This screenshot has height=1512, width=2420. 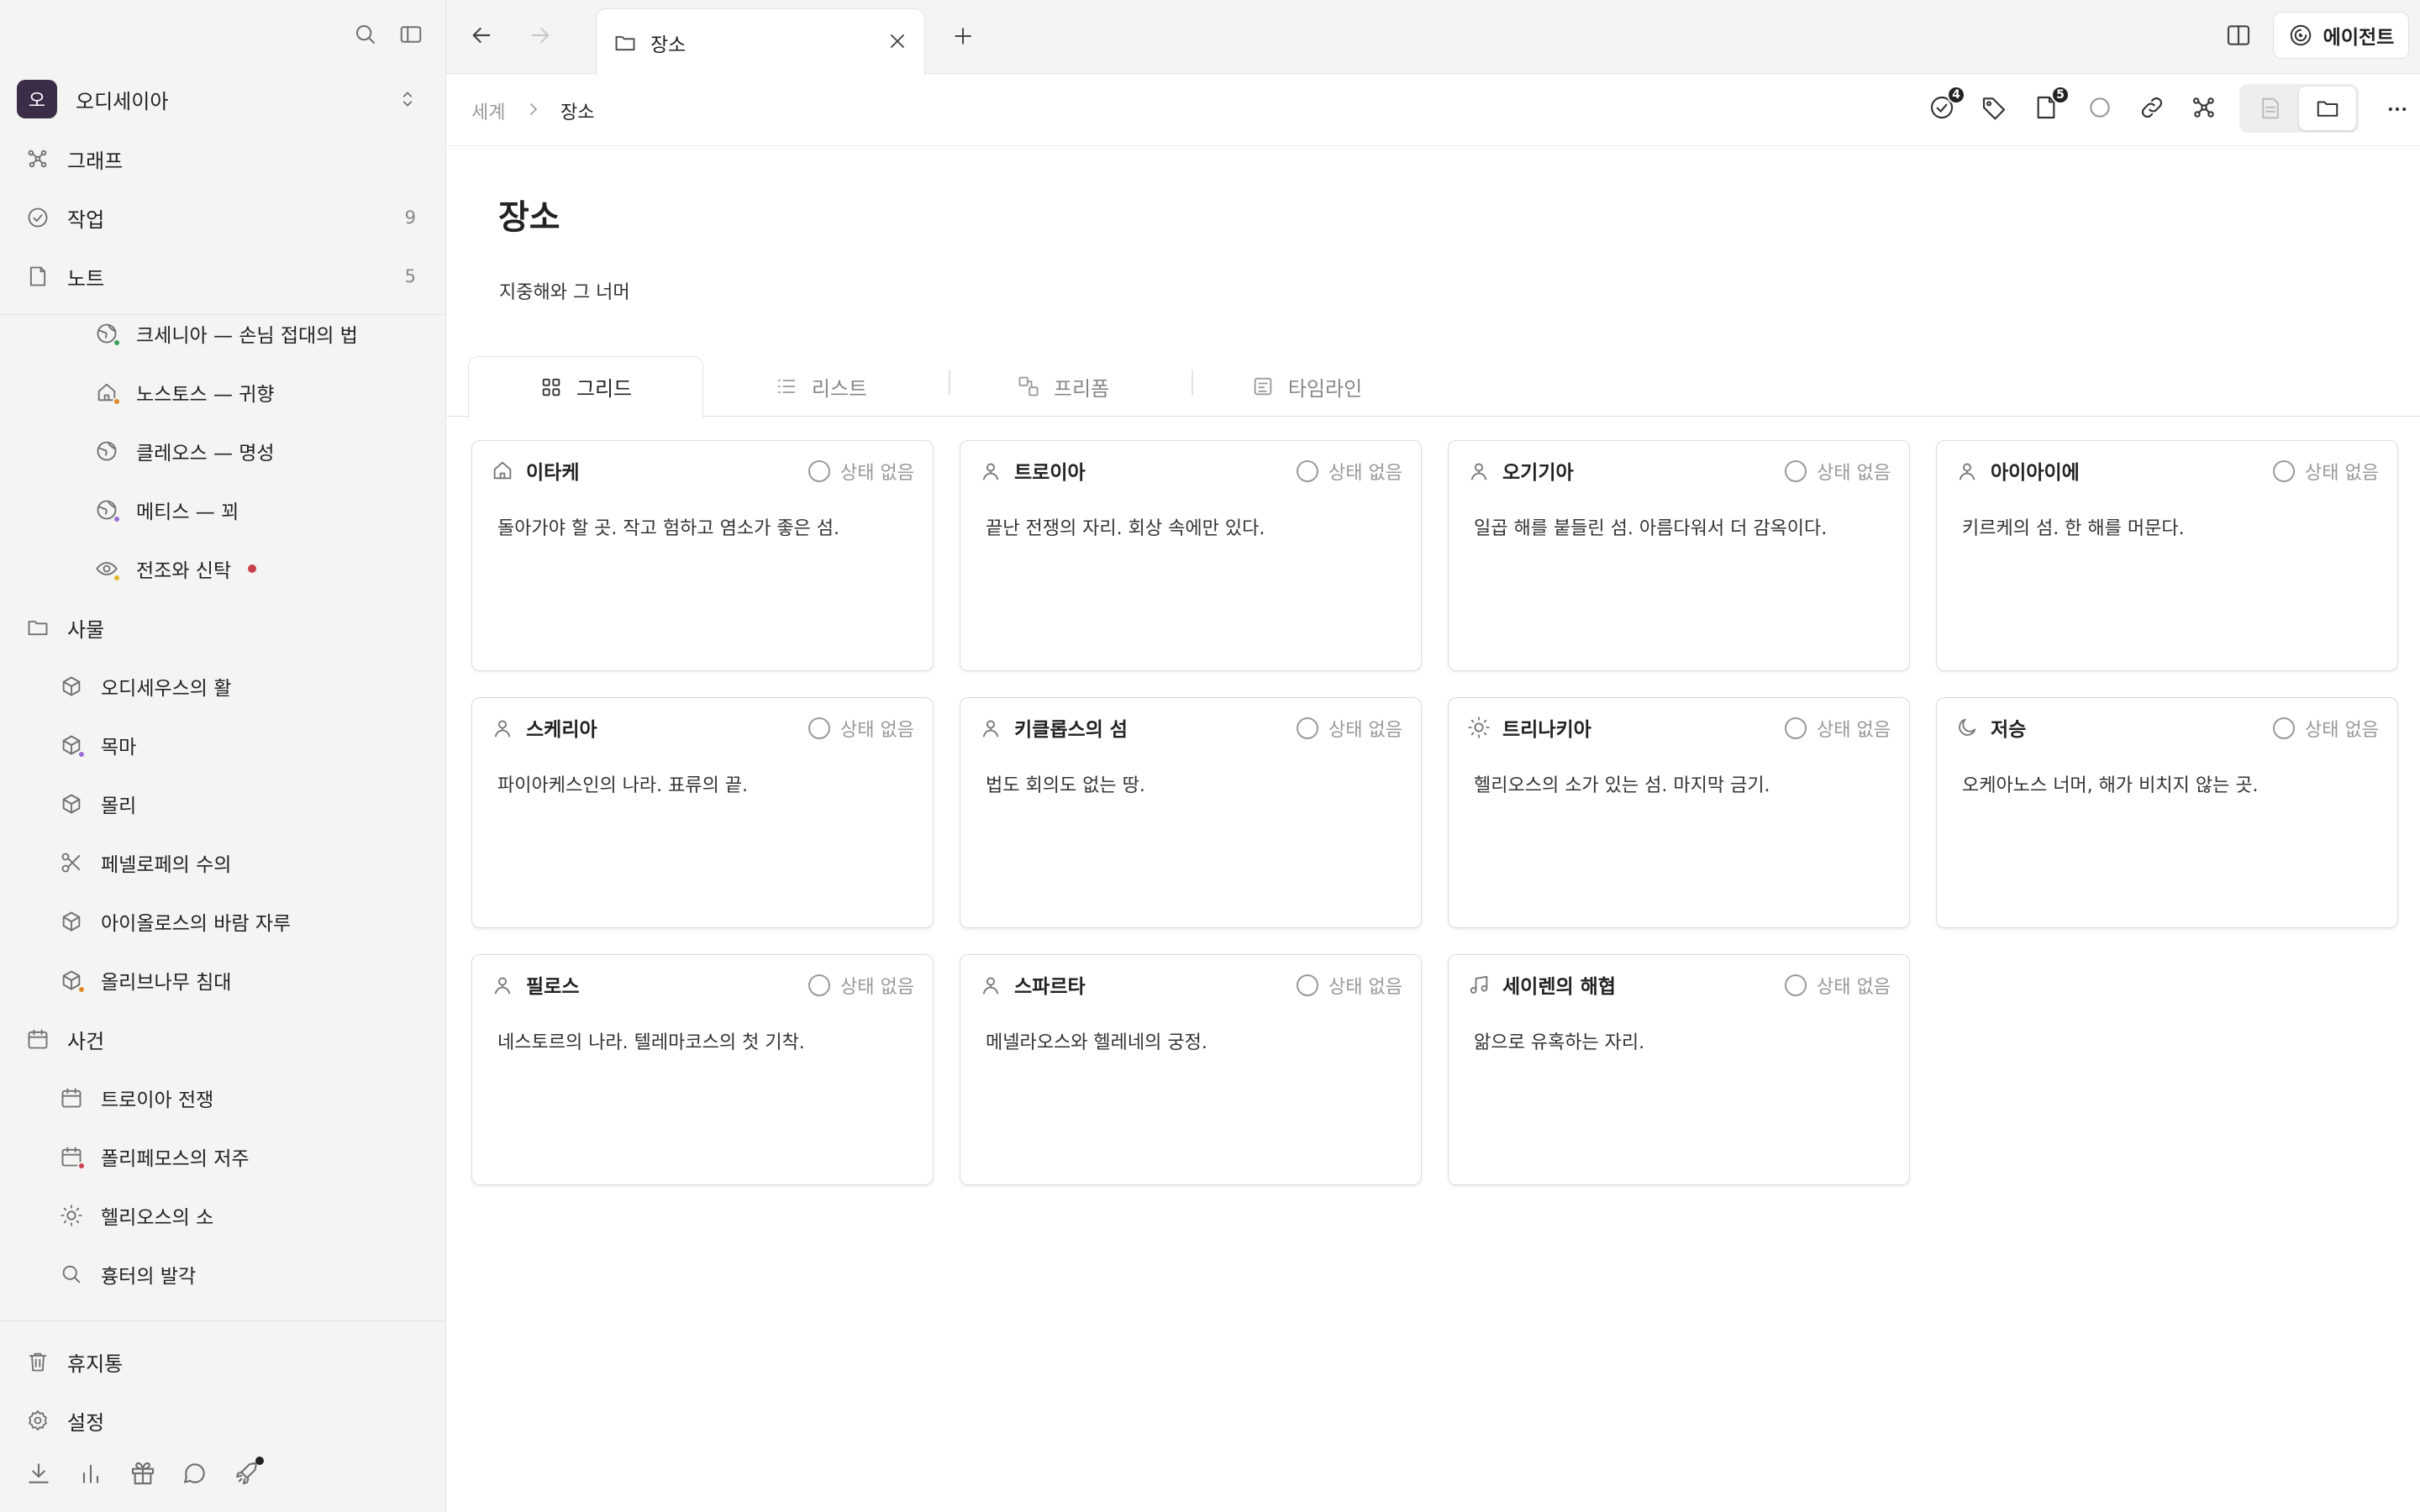 I want to click on document-view-icon, so click(x=2270, y=108).